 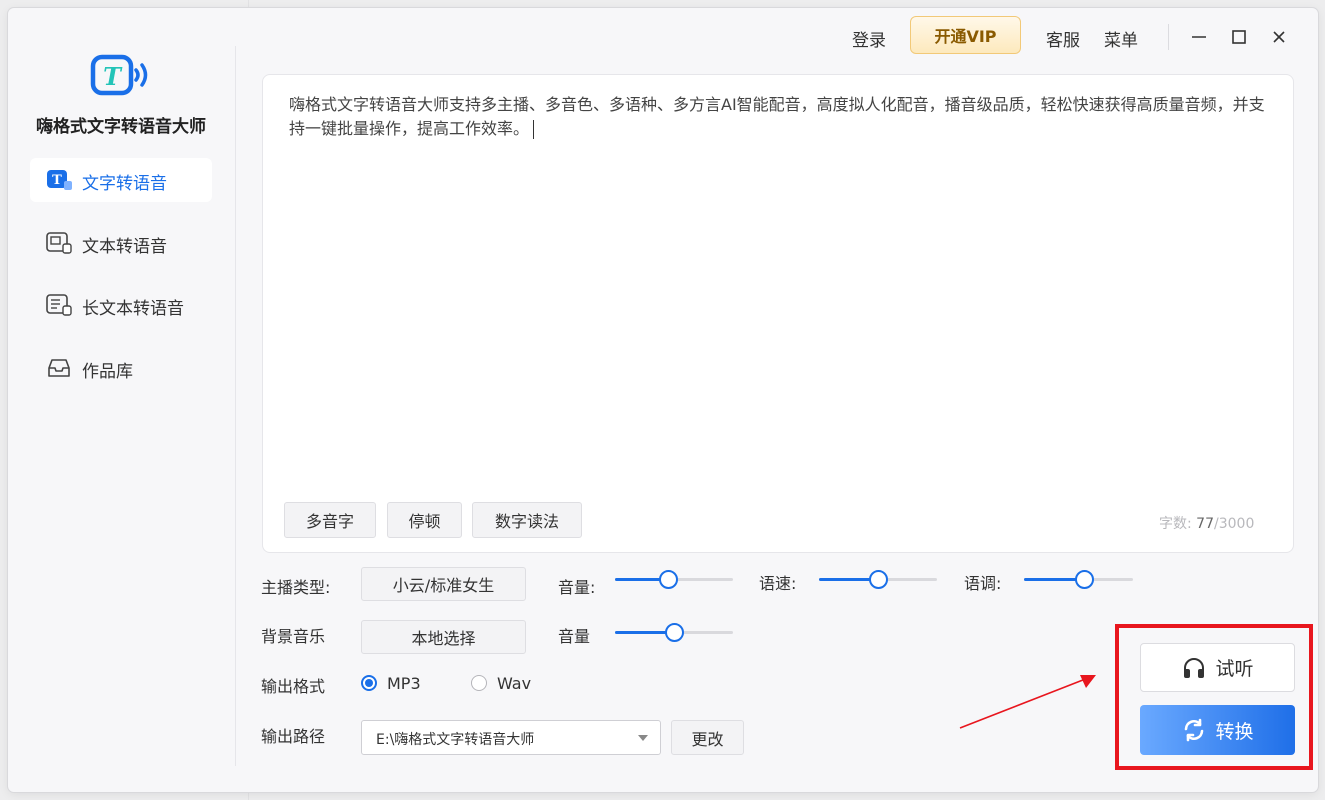 I want to click on sidebar-item-label: 长文本转语音, so click(x=133, y=309).